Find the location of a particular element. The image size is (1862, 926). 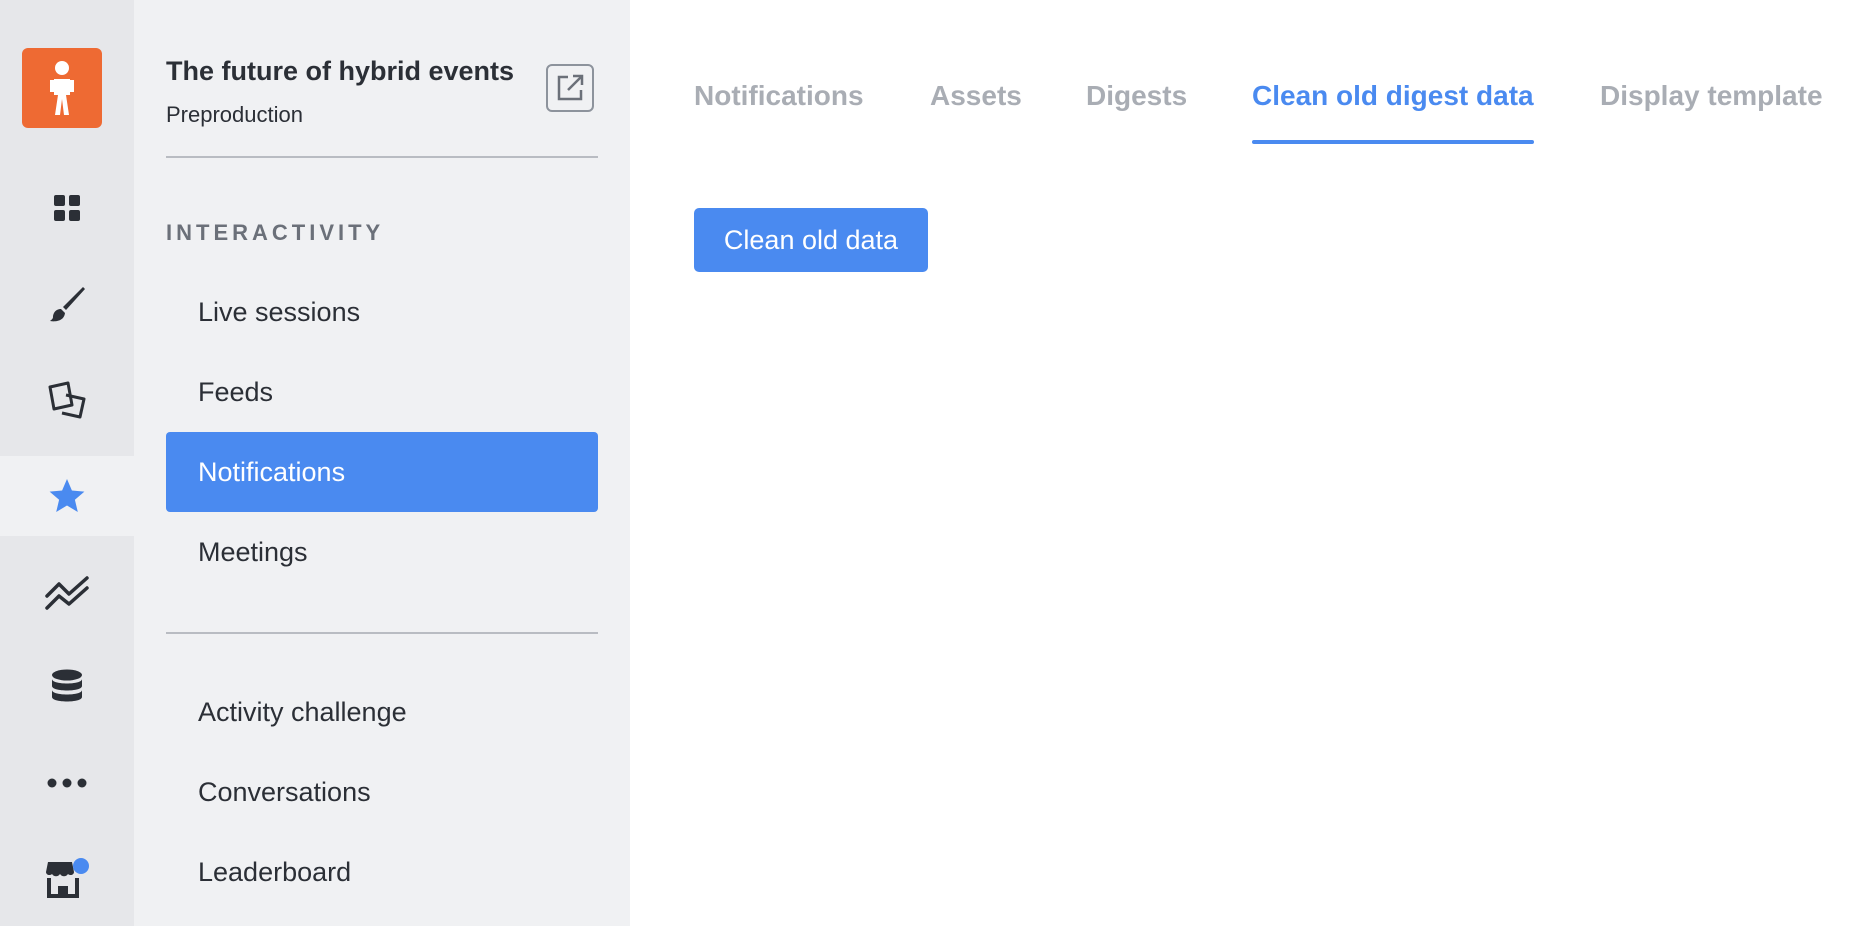

tab-assets: Assets is located at coordinates (976, 112).